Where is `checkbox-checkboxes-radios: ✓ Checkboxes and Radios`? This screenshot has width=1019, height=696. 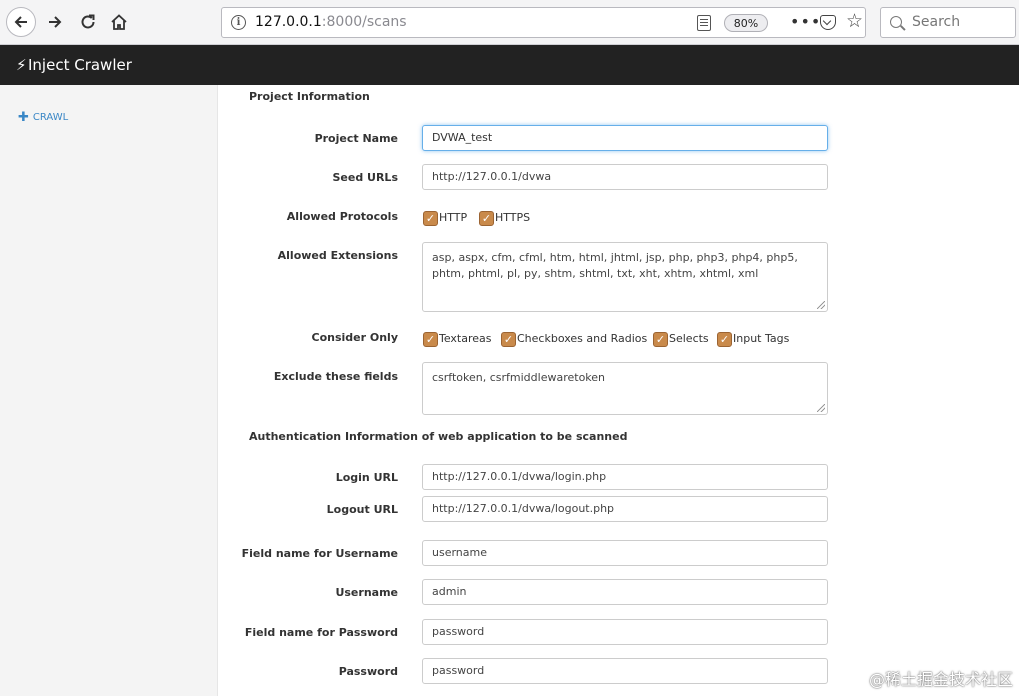 checkbox-checkboxes-radios: ✓ Checkboxes and Radios is located at coordinates (574, 338).